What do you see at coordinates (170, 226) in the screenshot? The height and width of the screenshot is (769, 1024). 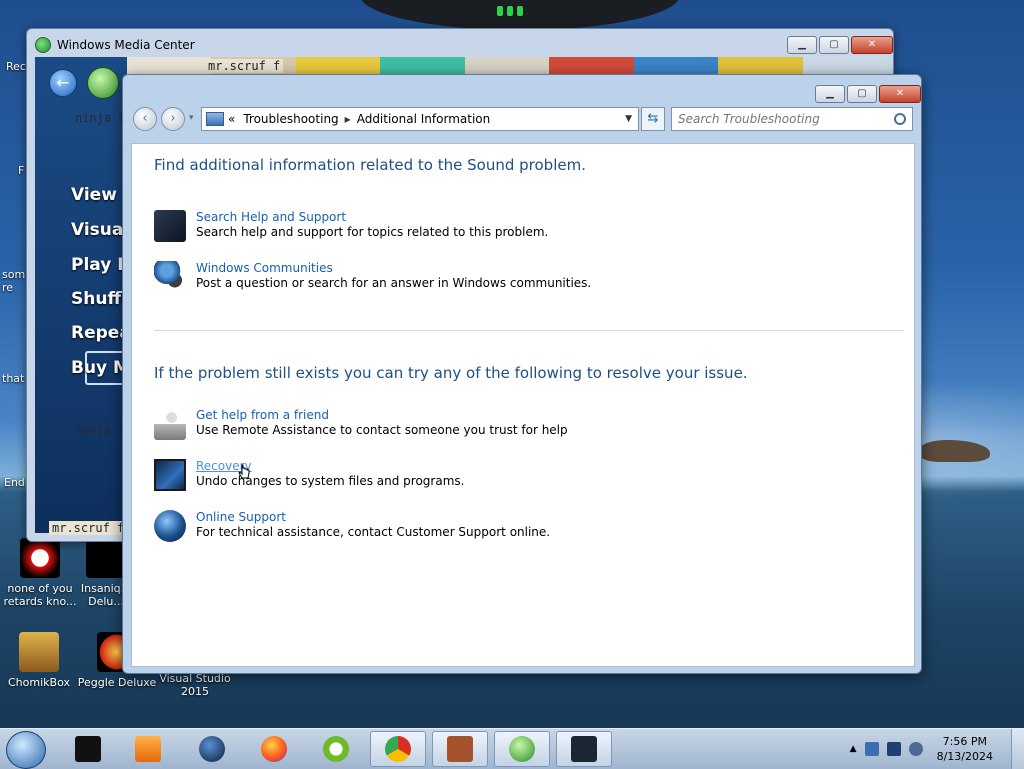 I see `help-support-icon` at bounding box center [170, 226].